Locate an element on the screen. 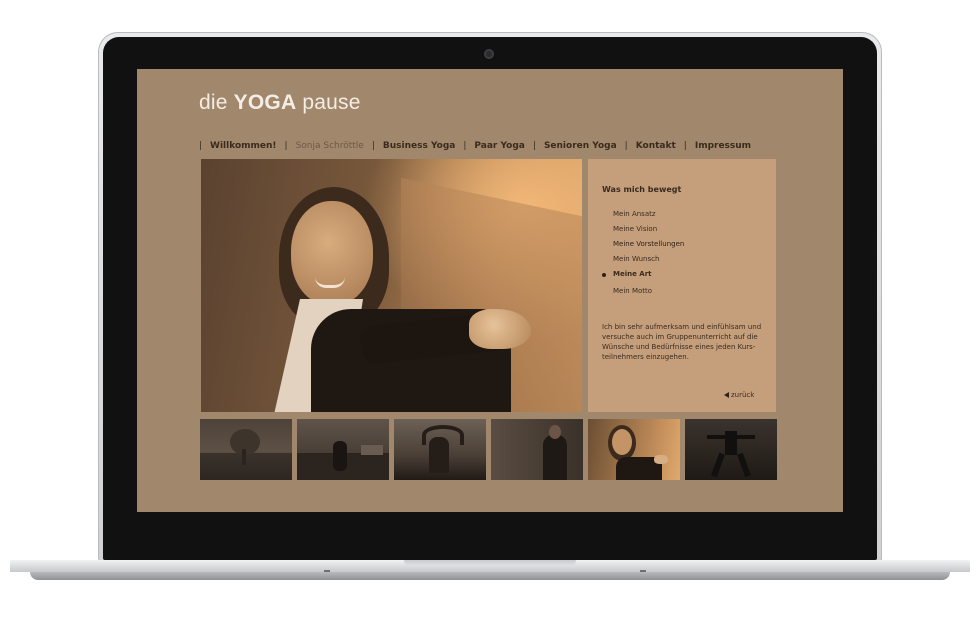 The width and height of the screenshot is (980, 623). panel-menu-item-wunsch: Mein Wunsch is located at coordinates (643, 259).